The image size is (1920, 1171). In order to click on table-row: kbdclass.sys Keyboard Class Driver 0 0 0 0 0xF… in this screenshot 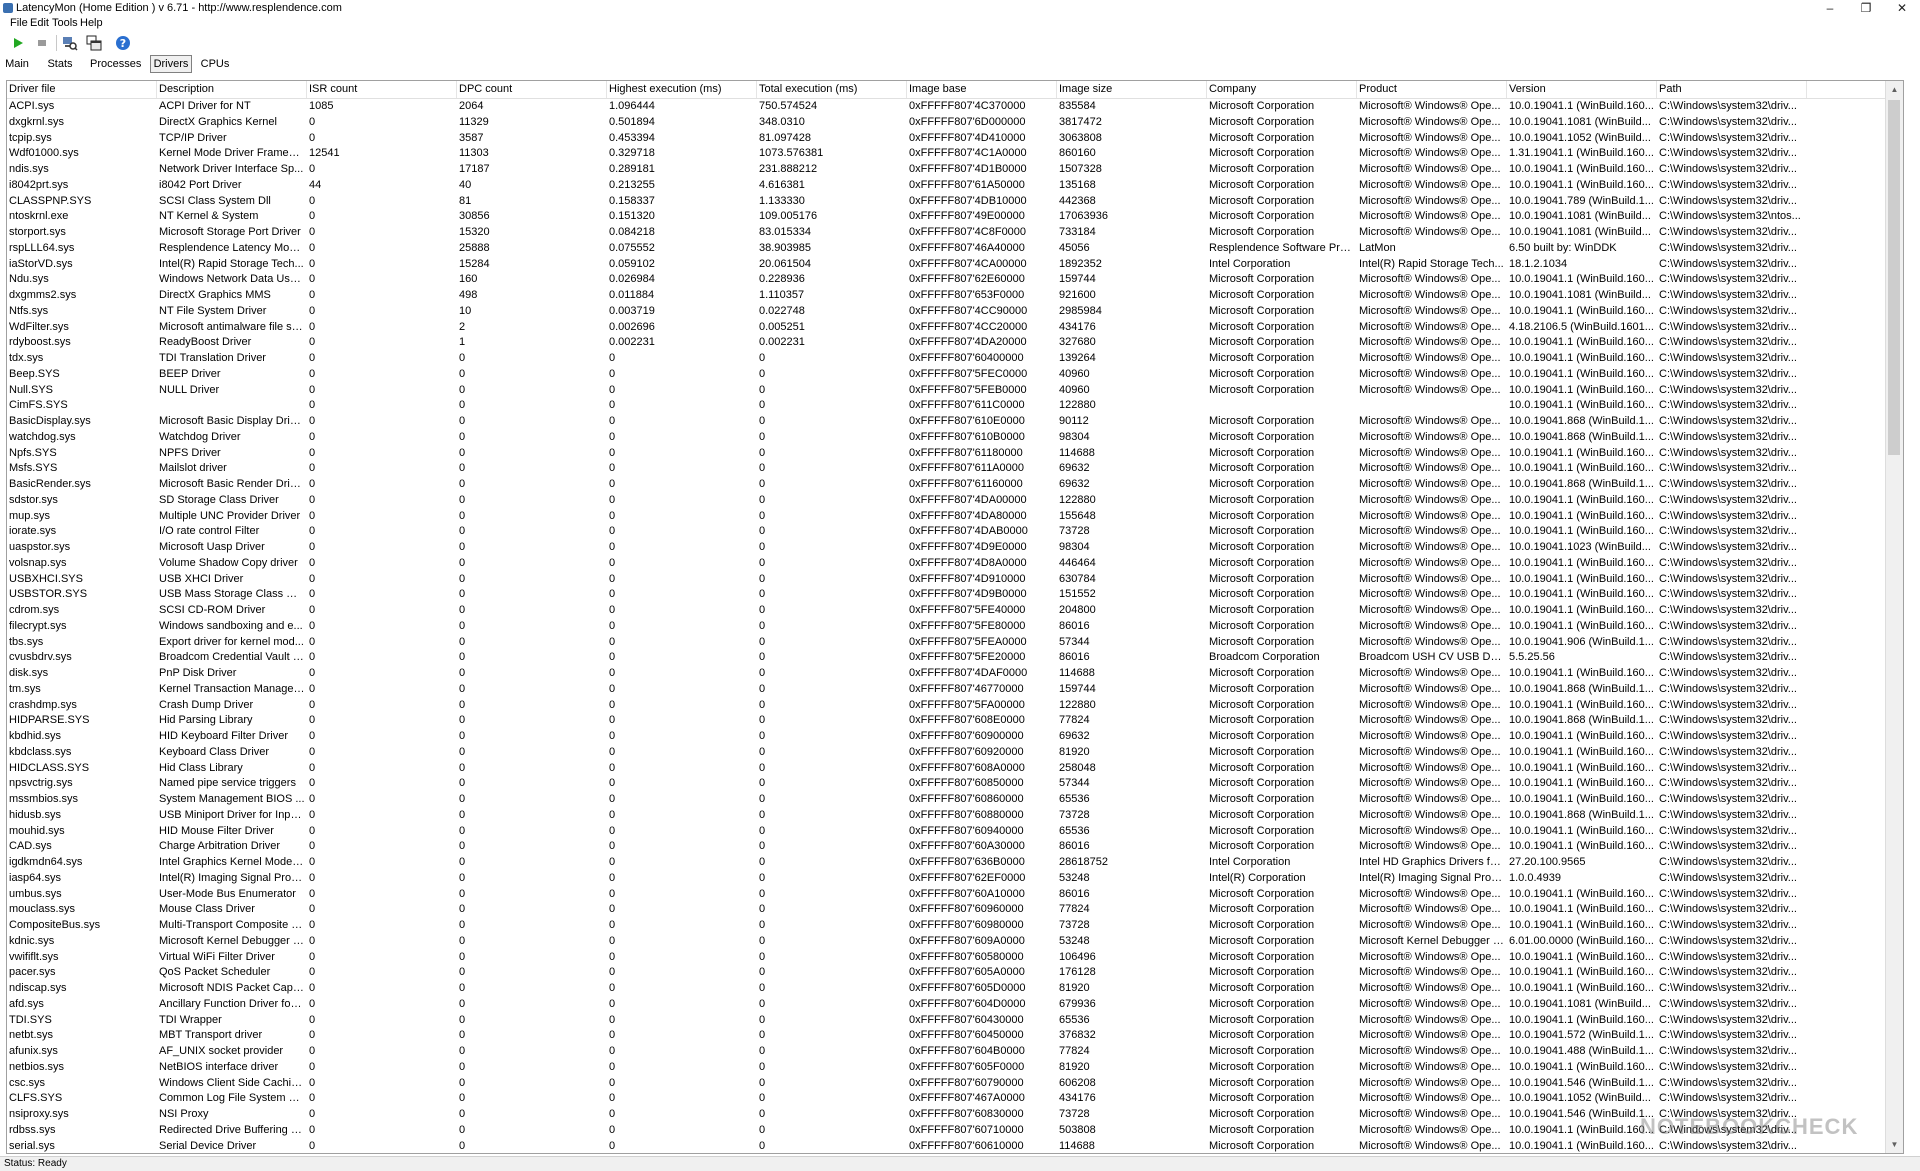, I will do `click(955, 753)`.